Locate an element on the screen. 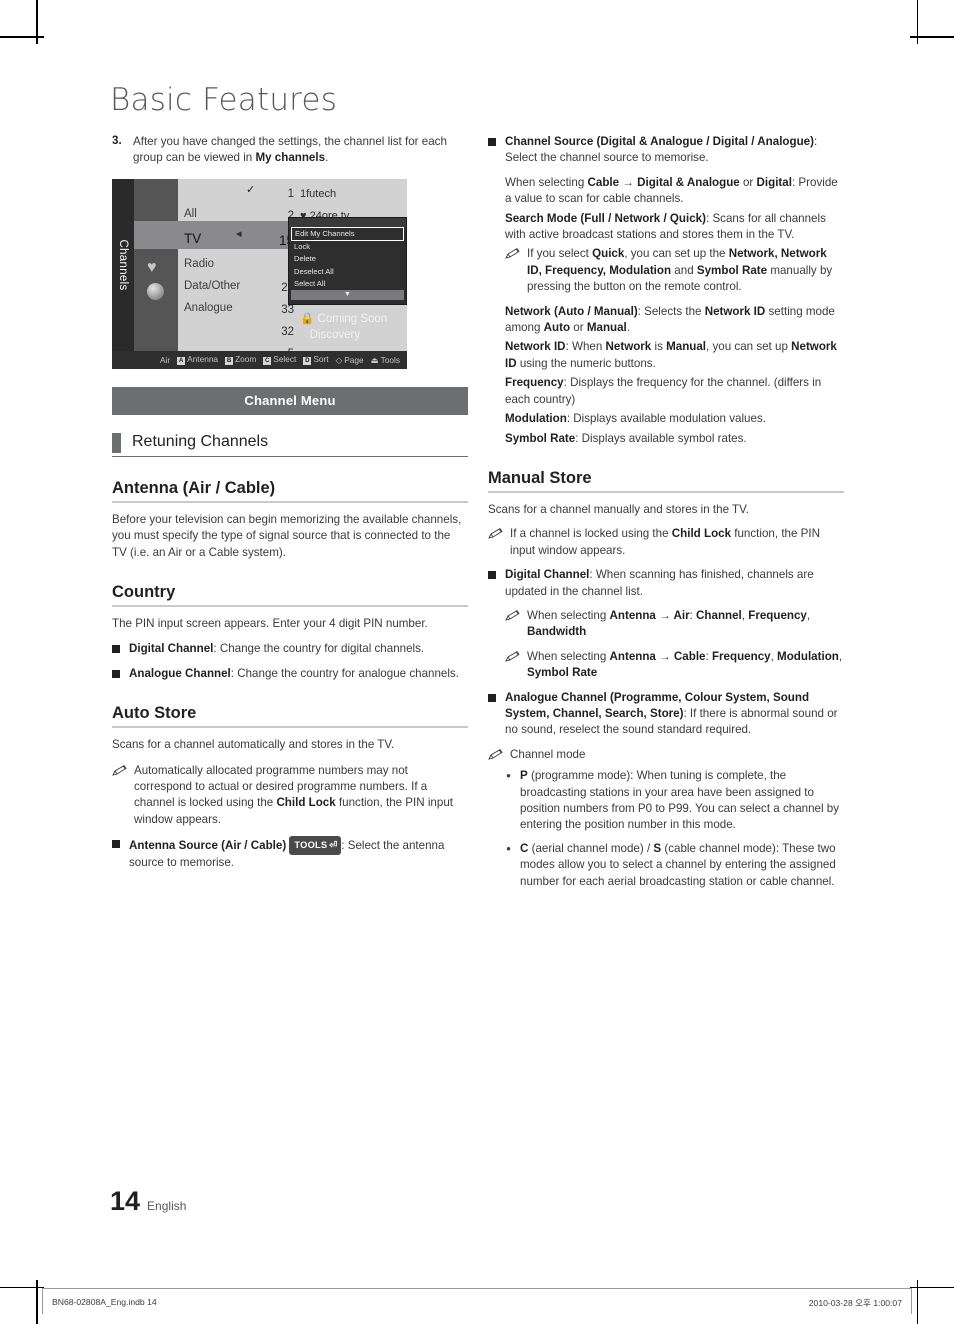 This screenshot has width=954, height=1324. tv-menu-item-deselect-all: Deselect All is located at coordinates (347, 272).